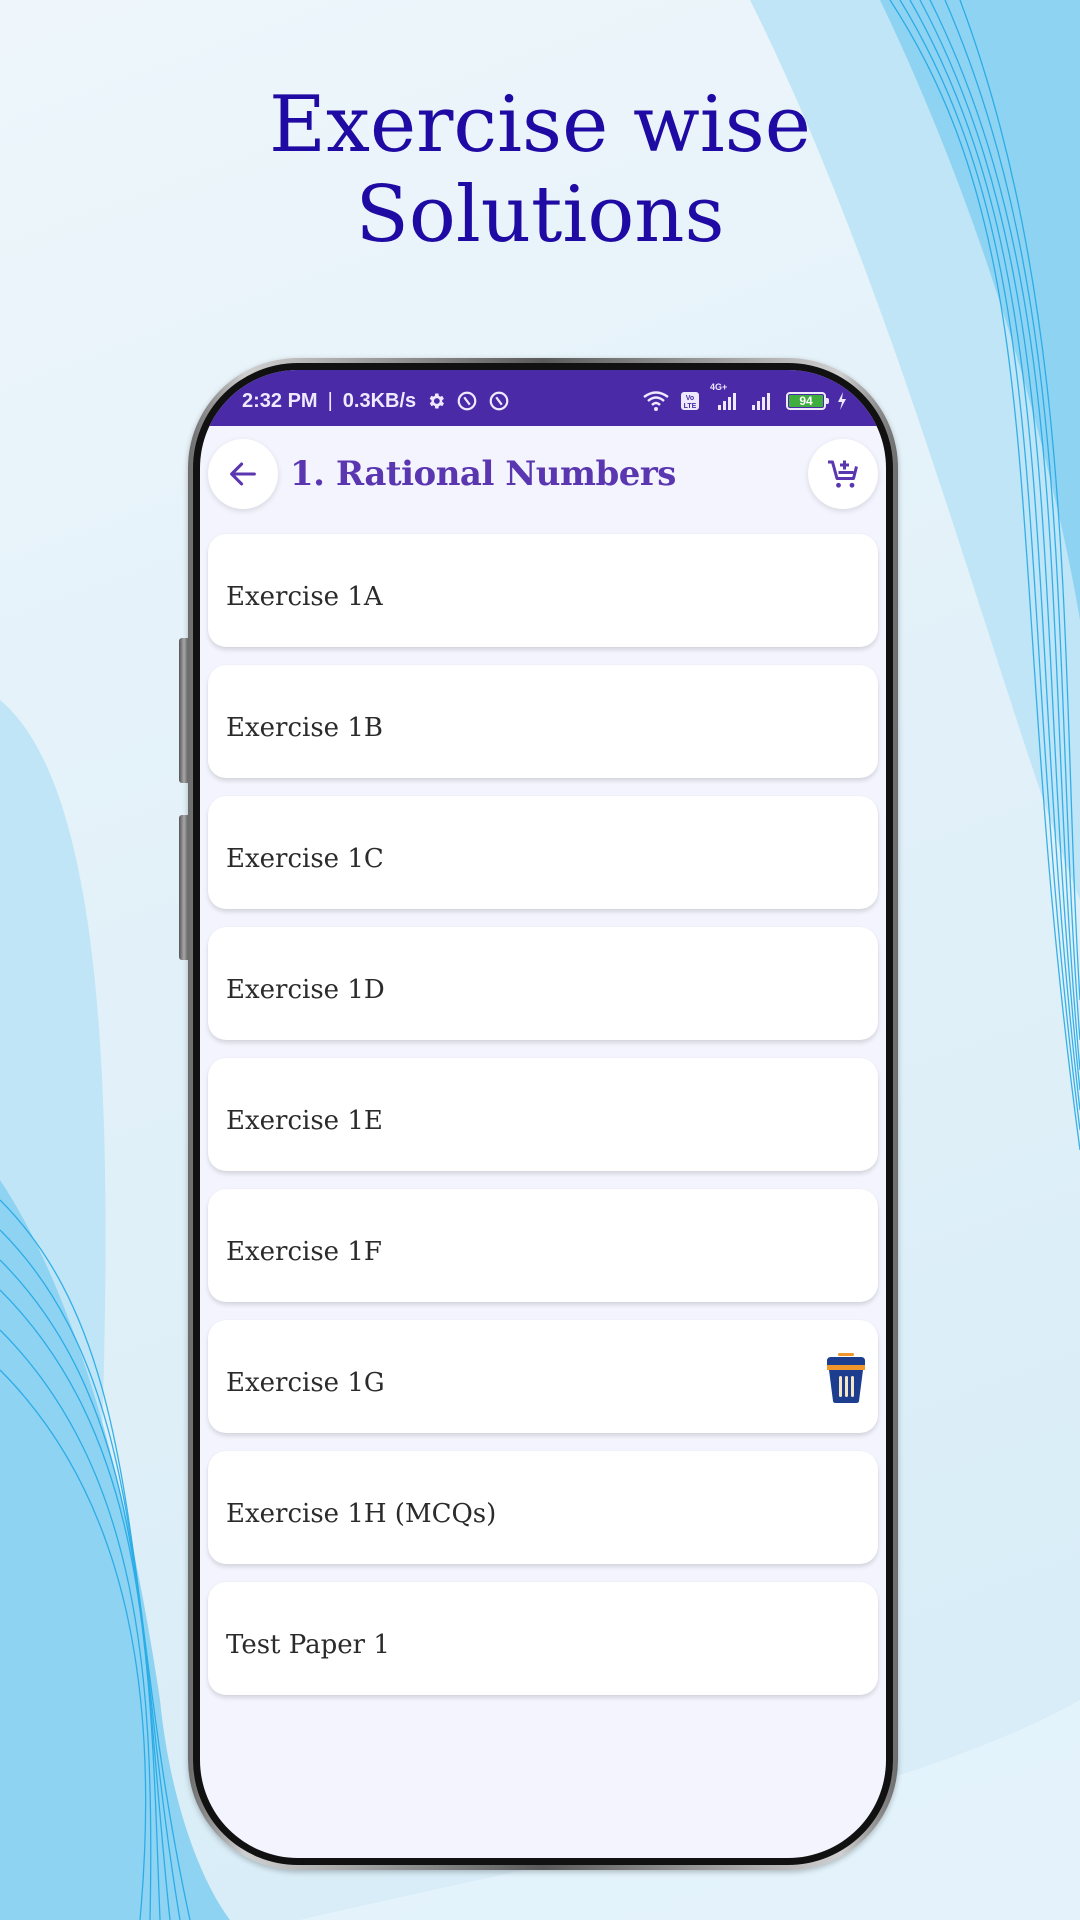 This screenshot has width=1080, height=1920. I want to click on back-button, so click(243, 474).